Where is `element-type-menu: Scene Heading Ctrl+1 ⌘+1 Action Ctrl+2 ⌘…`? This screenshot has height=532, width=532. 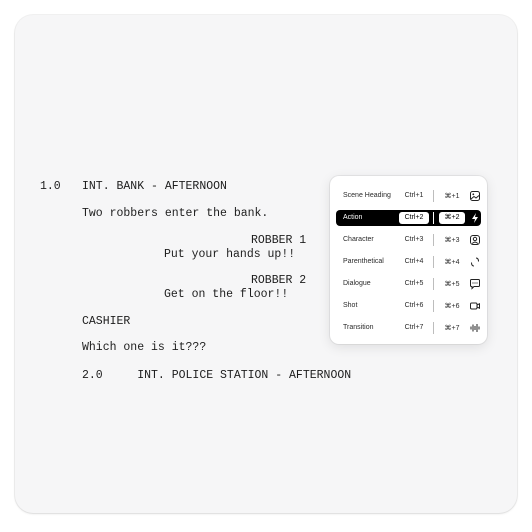
element-type-menu: Scene Heading Ctrl+1 ⌘+1 Action Ctrl+2 ⌘… is located at coordinates (408, 260).